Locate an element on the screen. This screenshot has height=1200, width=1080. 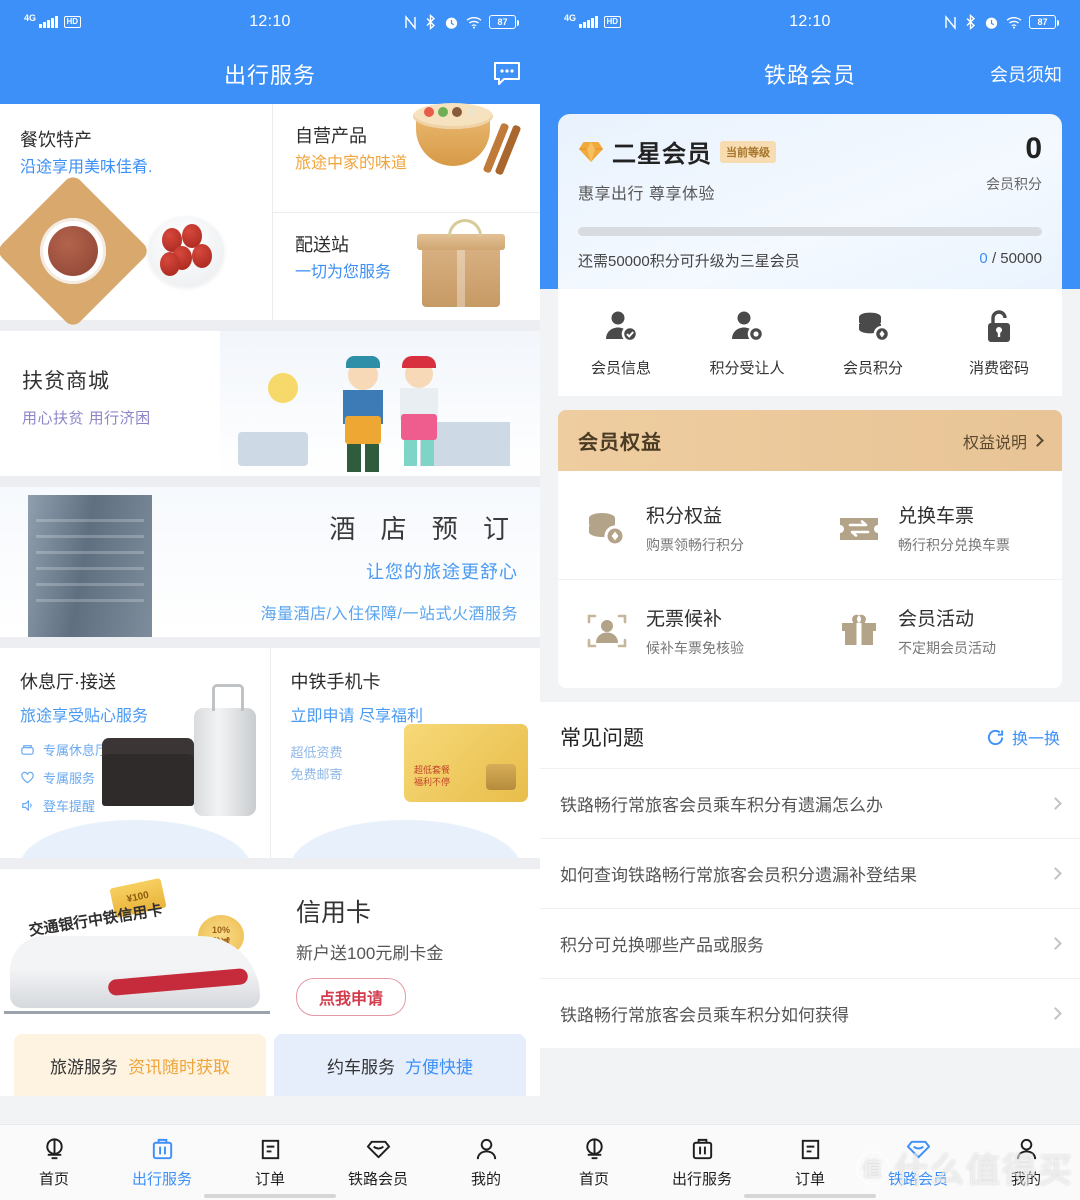
faq-item: 如何查询铁路畅行常旅客会员积分遗漏补登结果 is located at coordinates (810, 873).